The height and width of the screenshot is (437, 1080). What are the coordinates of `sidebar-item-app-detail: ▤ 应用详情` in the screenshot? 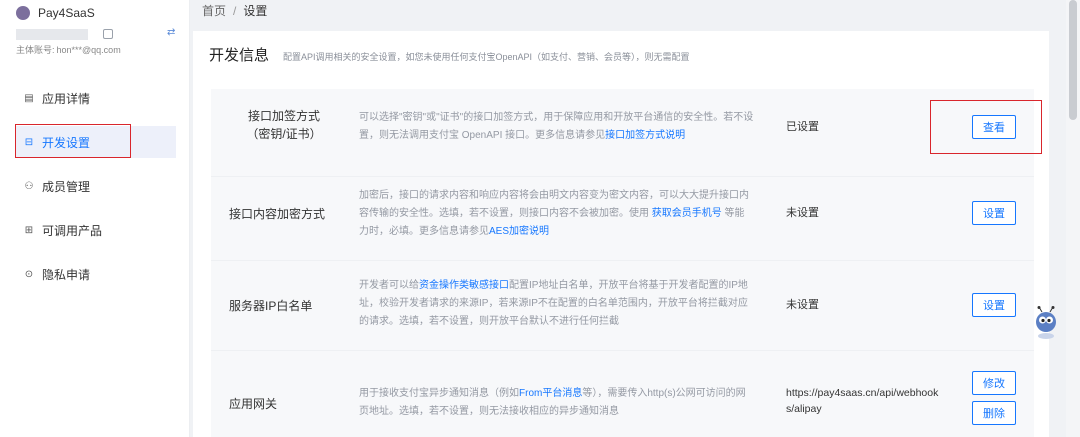 It's located at (96, 98).